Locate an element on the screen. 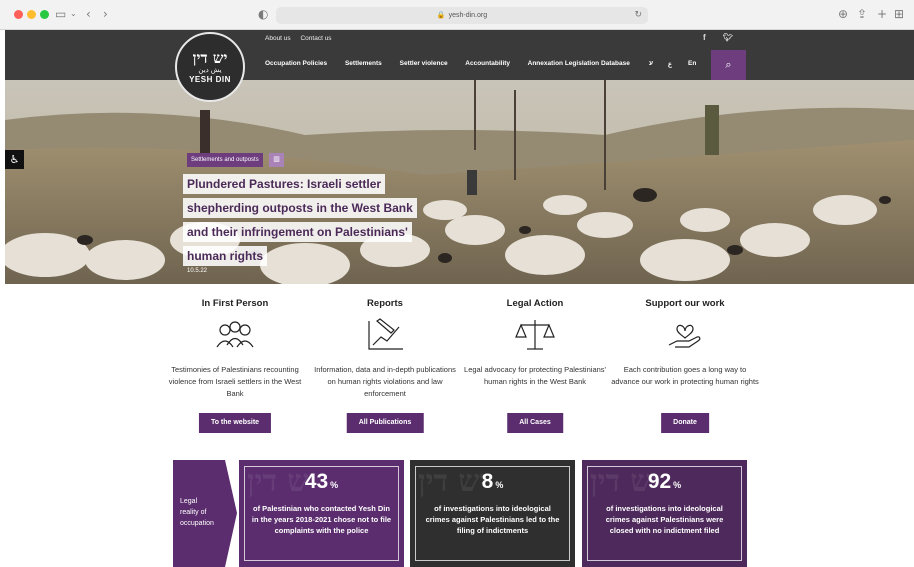 The image size is (914, 567). legal-label-line: occupation is located at coordinates (197, 523).